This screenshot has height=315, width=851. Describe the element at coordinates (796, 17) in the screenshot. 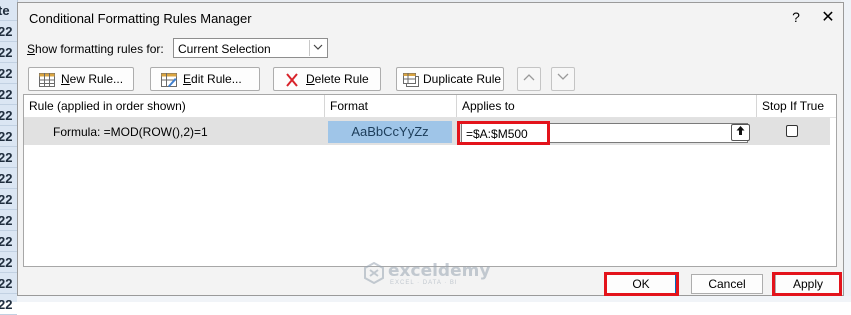

I see `help-icon: ?` at that location.